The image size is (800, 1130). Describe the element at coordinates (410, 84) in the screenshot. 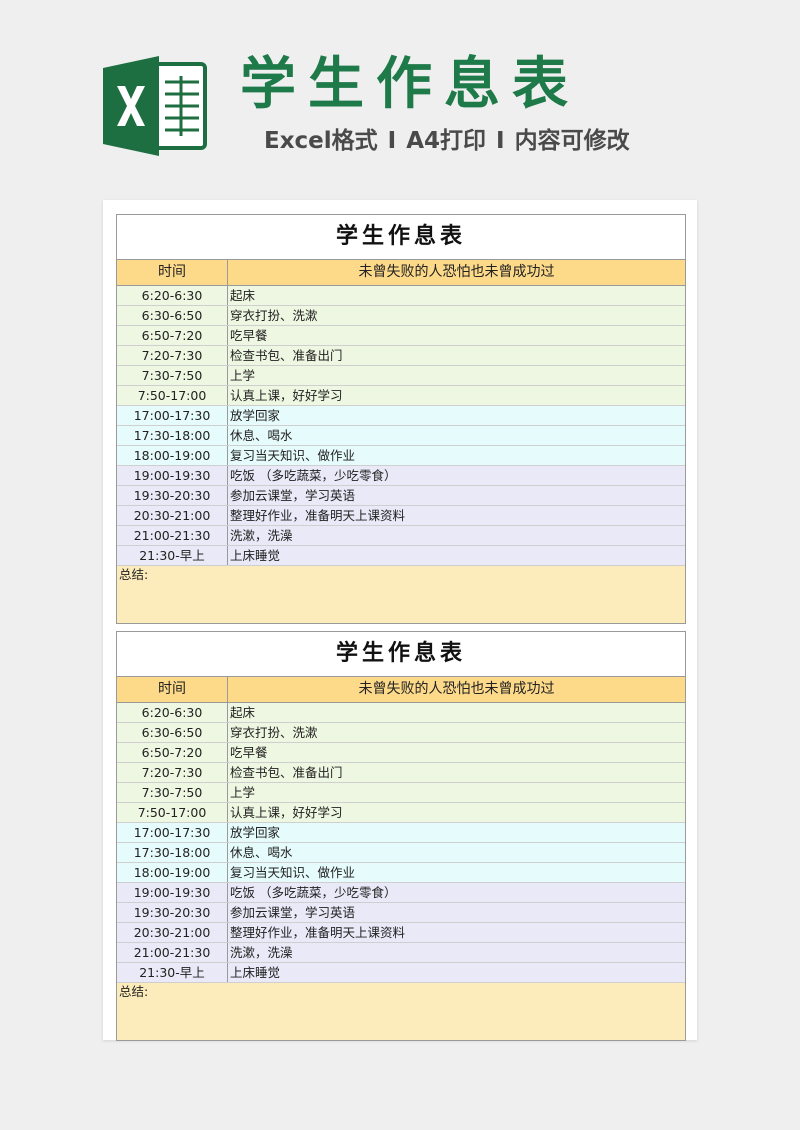

I see `page-title: 学生作息表` at that location.